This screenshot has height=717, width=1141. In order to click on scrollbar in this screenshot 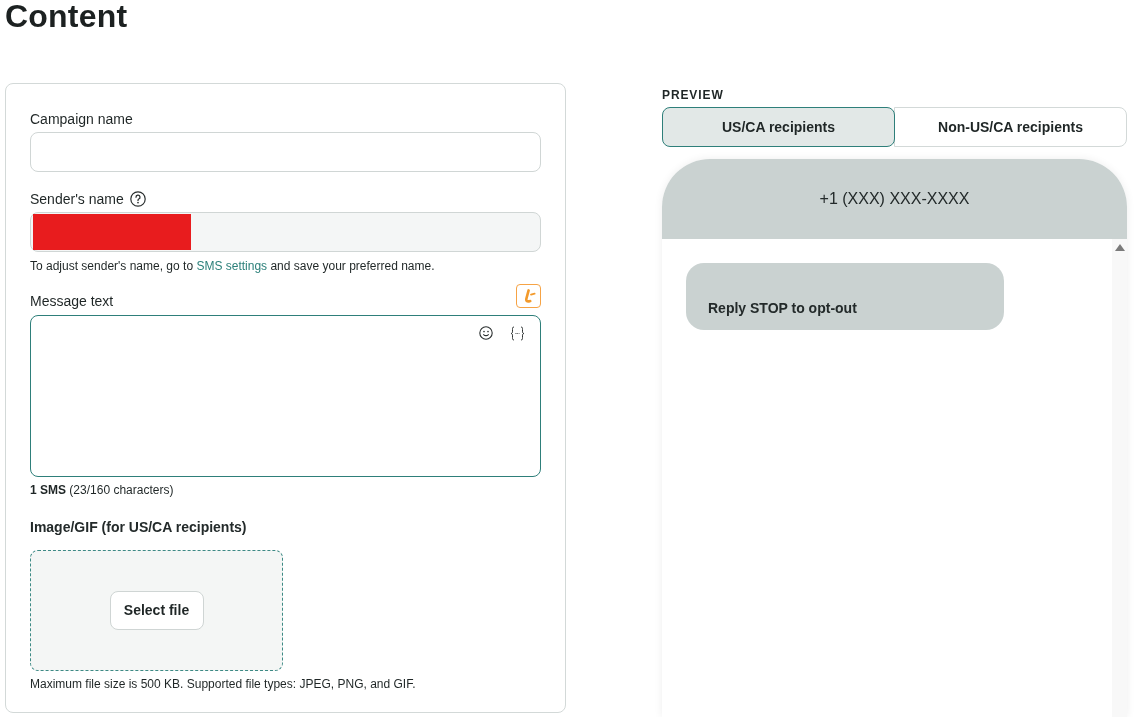, I will do `click(1119, 478)`.